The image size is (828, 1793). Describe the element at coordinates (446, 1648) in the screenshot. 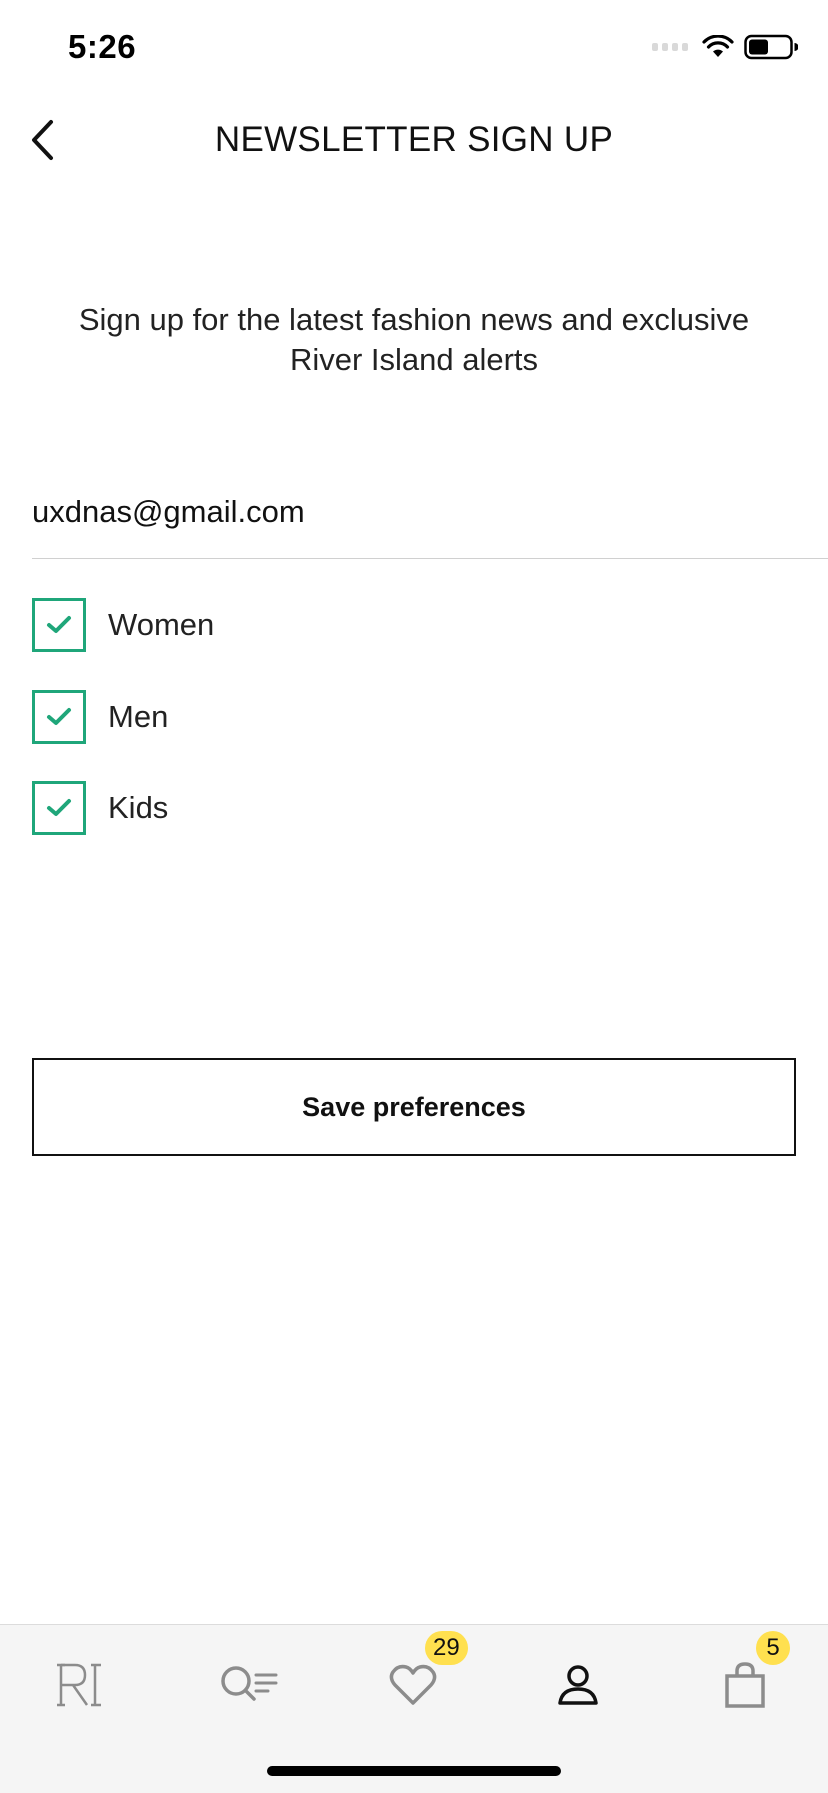

I see `wishlist-badge: 29` at that location.